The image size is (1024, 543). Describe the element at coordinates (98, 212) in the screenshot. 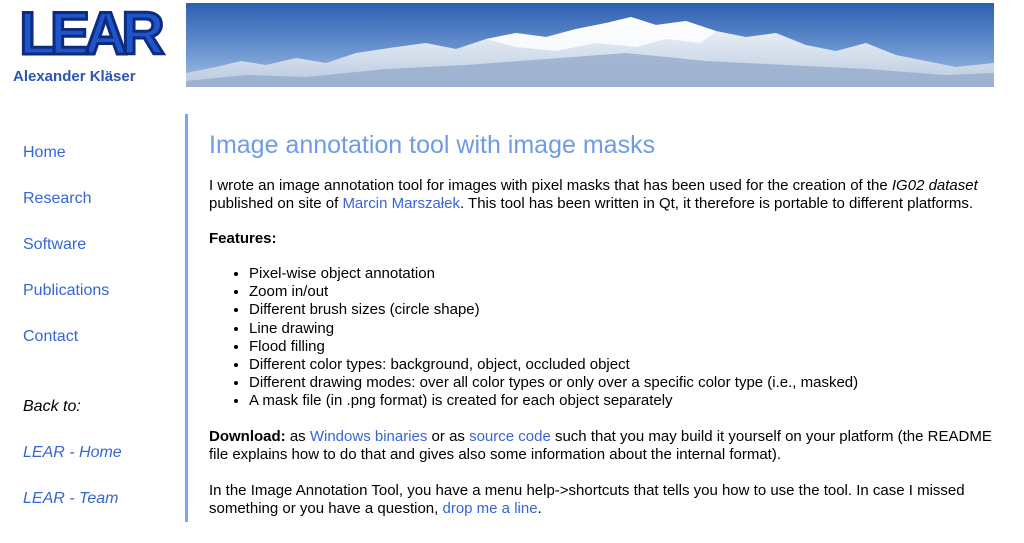

I see `sidebar-item-research: Research` at that location.